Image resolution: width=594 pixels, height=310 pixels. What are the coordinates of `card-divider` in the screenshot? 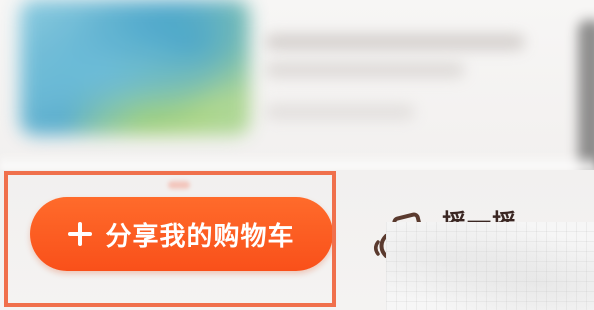 It's located at (297, 161).